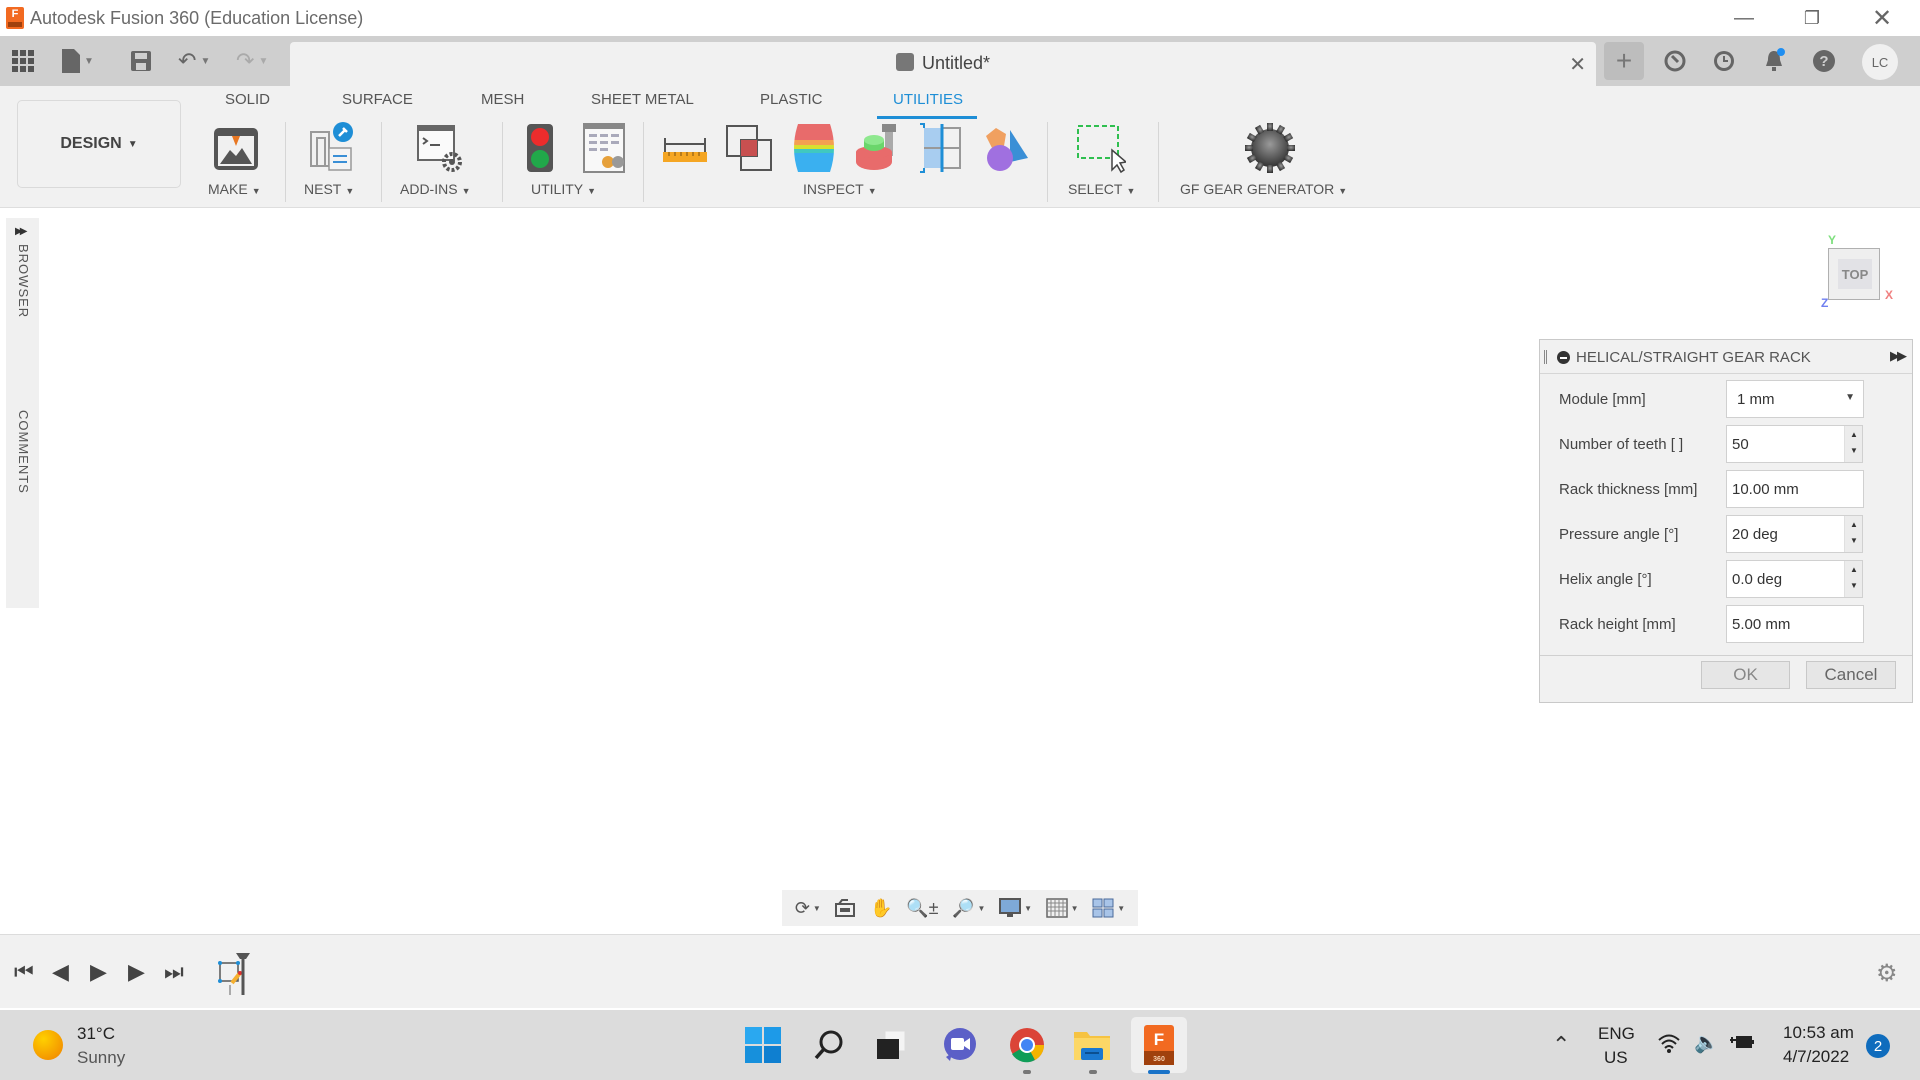 The image size is (1920, 1080). I want to click on rack-height-input: 5.00 mm, so click(1795, 624).